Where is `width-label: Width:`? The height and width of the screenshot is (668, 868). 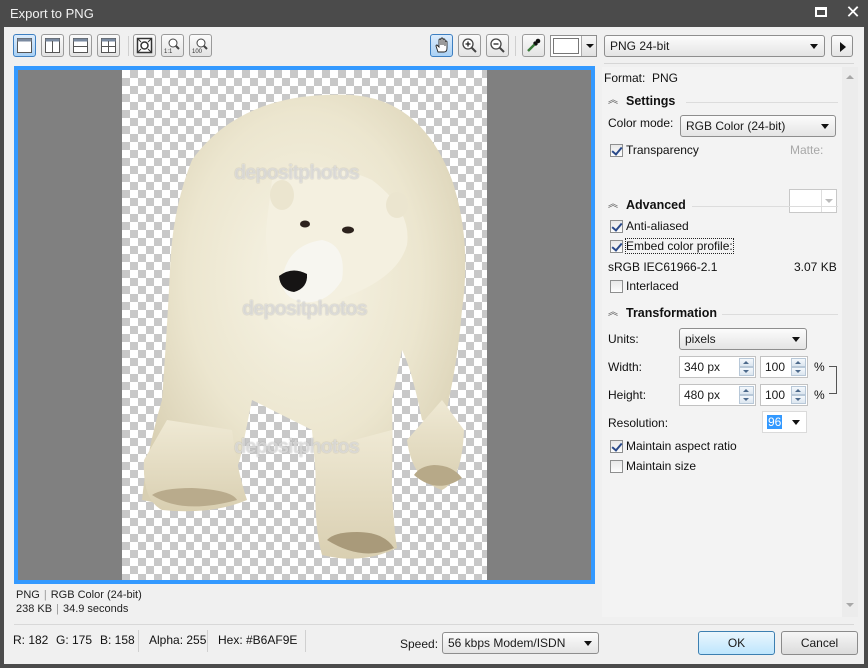 width-label: Width: is located at coordinates (625, 367).